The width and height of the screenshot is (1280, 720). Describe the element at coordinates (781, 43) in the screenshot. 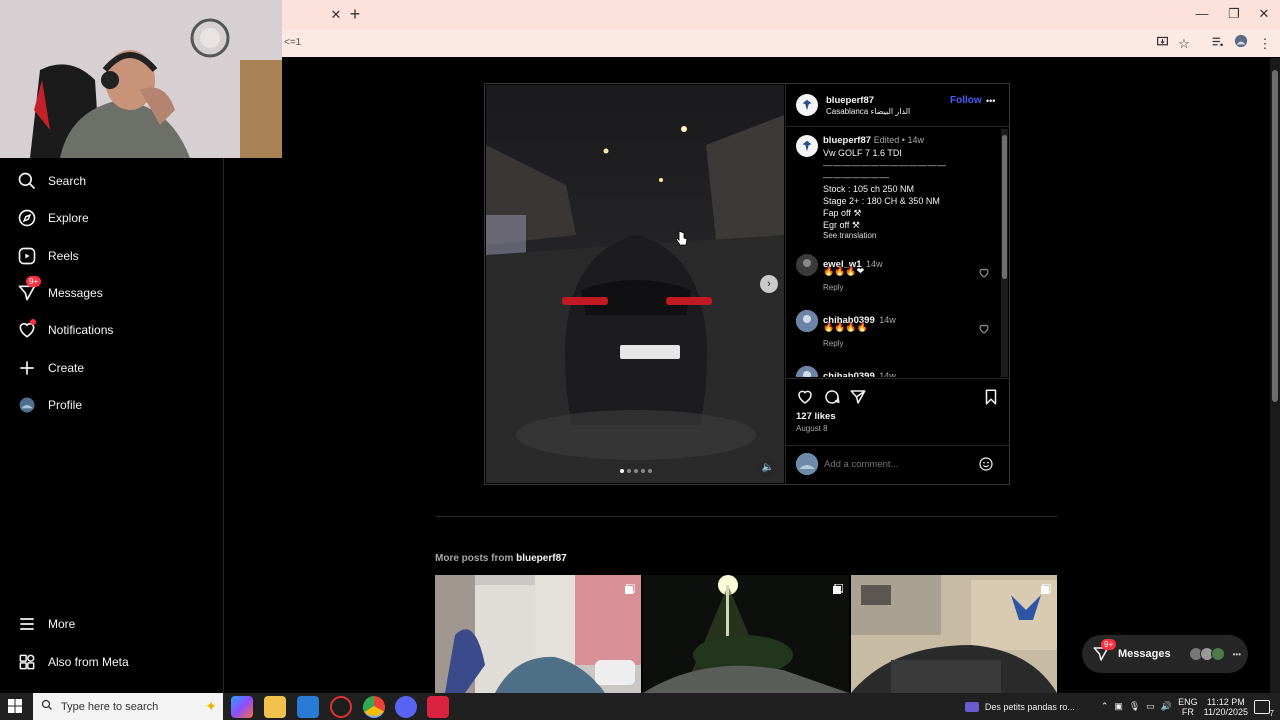

I see `address-bar: <=1 ☆ ⋮` at that location.